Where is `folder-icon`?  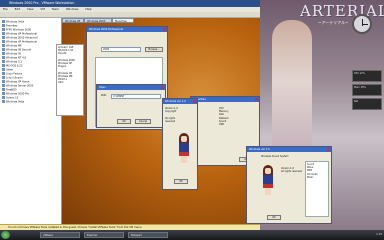
folder-icon is located at coordinates (3, 25).